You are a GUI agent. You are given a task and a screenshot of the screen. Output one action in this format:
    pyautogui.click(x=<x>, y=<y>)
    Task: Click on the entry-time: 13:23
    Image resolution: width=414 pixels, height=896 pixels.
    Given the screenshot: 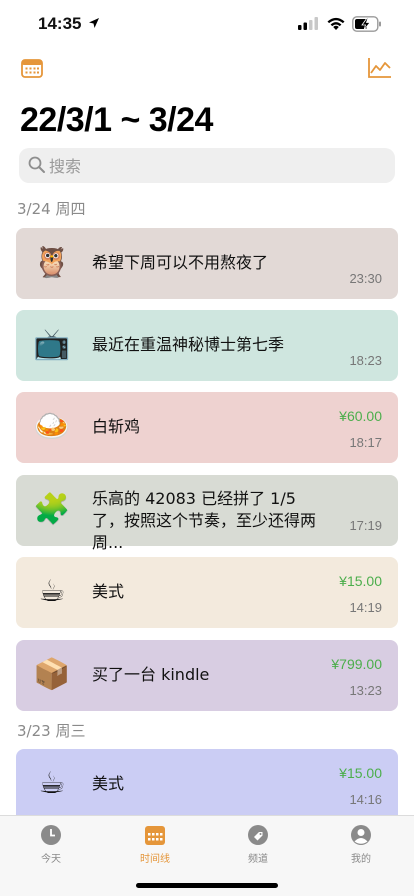 What is the action you would take?
    pyautogui.click(x=365, y=690)
    